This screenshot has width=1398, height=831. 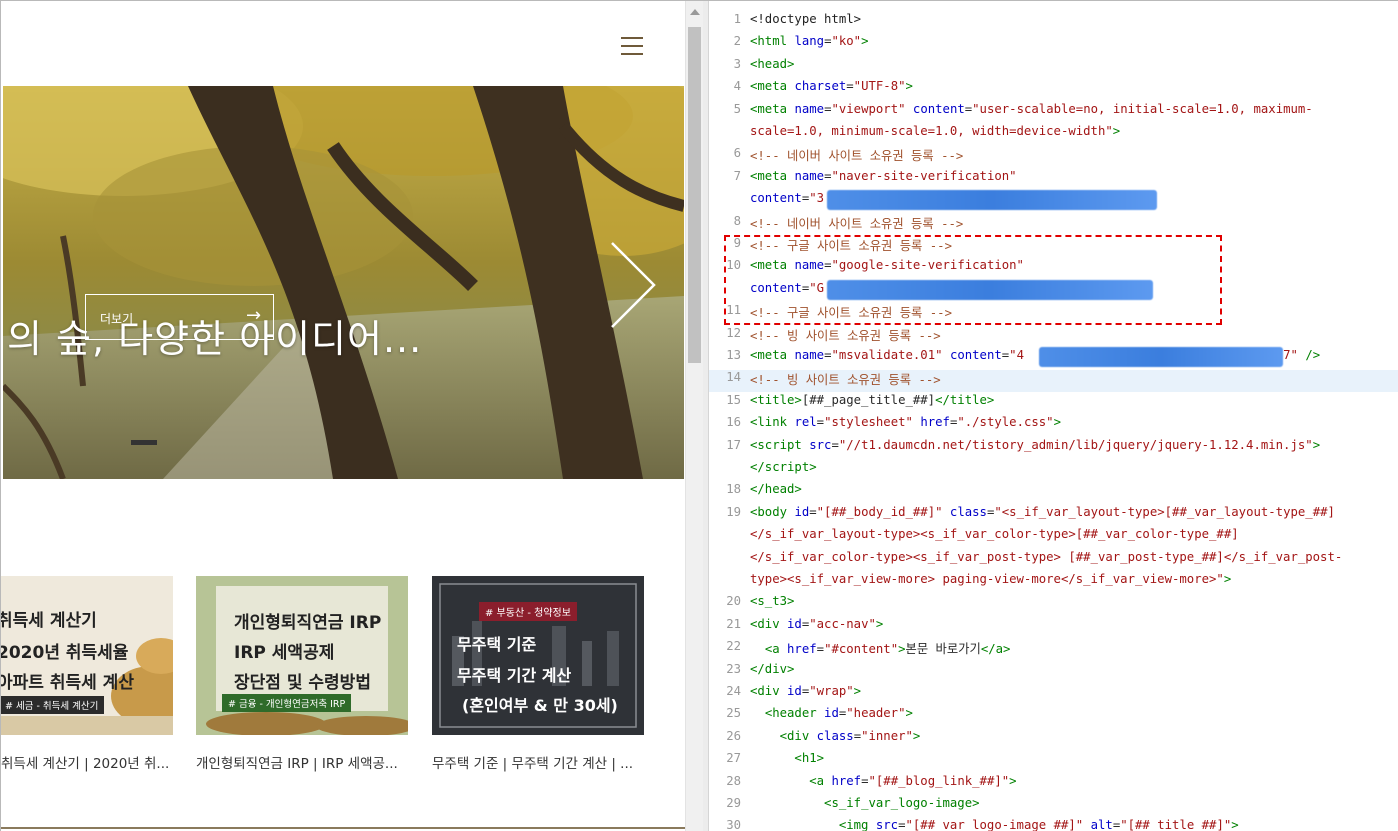 What do you see at coordinates (883, 781) in the screenshot?
I see `code-line: <a href="[##_blog_link_##]">` at bounding box center [883, 781].